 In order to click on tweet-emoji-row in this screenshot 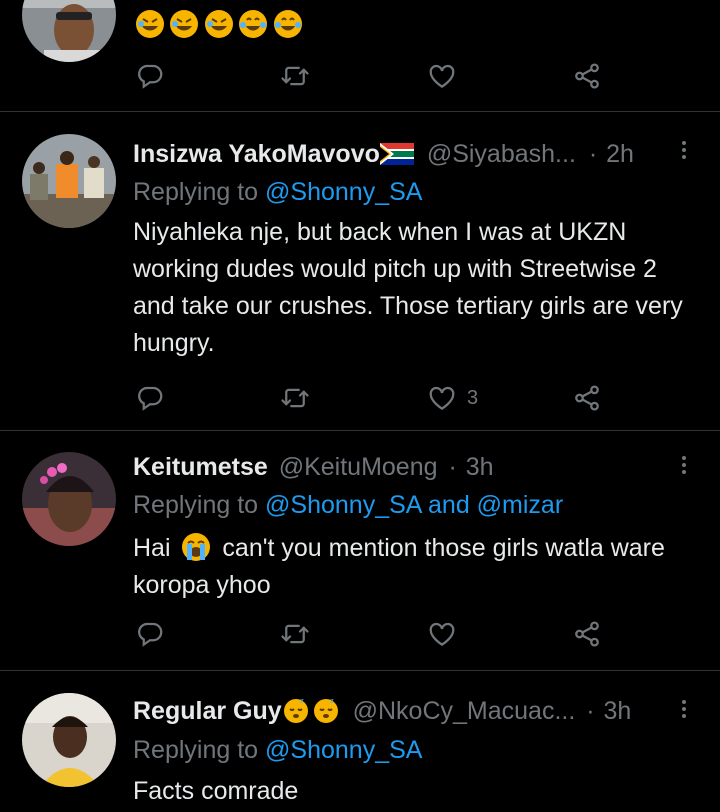, I will do `click(219, 26)`.